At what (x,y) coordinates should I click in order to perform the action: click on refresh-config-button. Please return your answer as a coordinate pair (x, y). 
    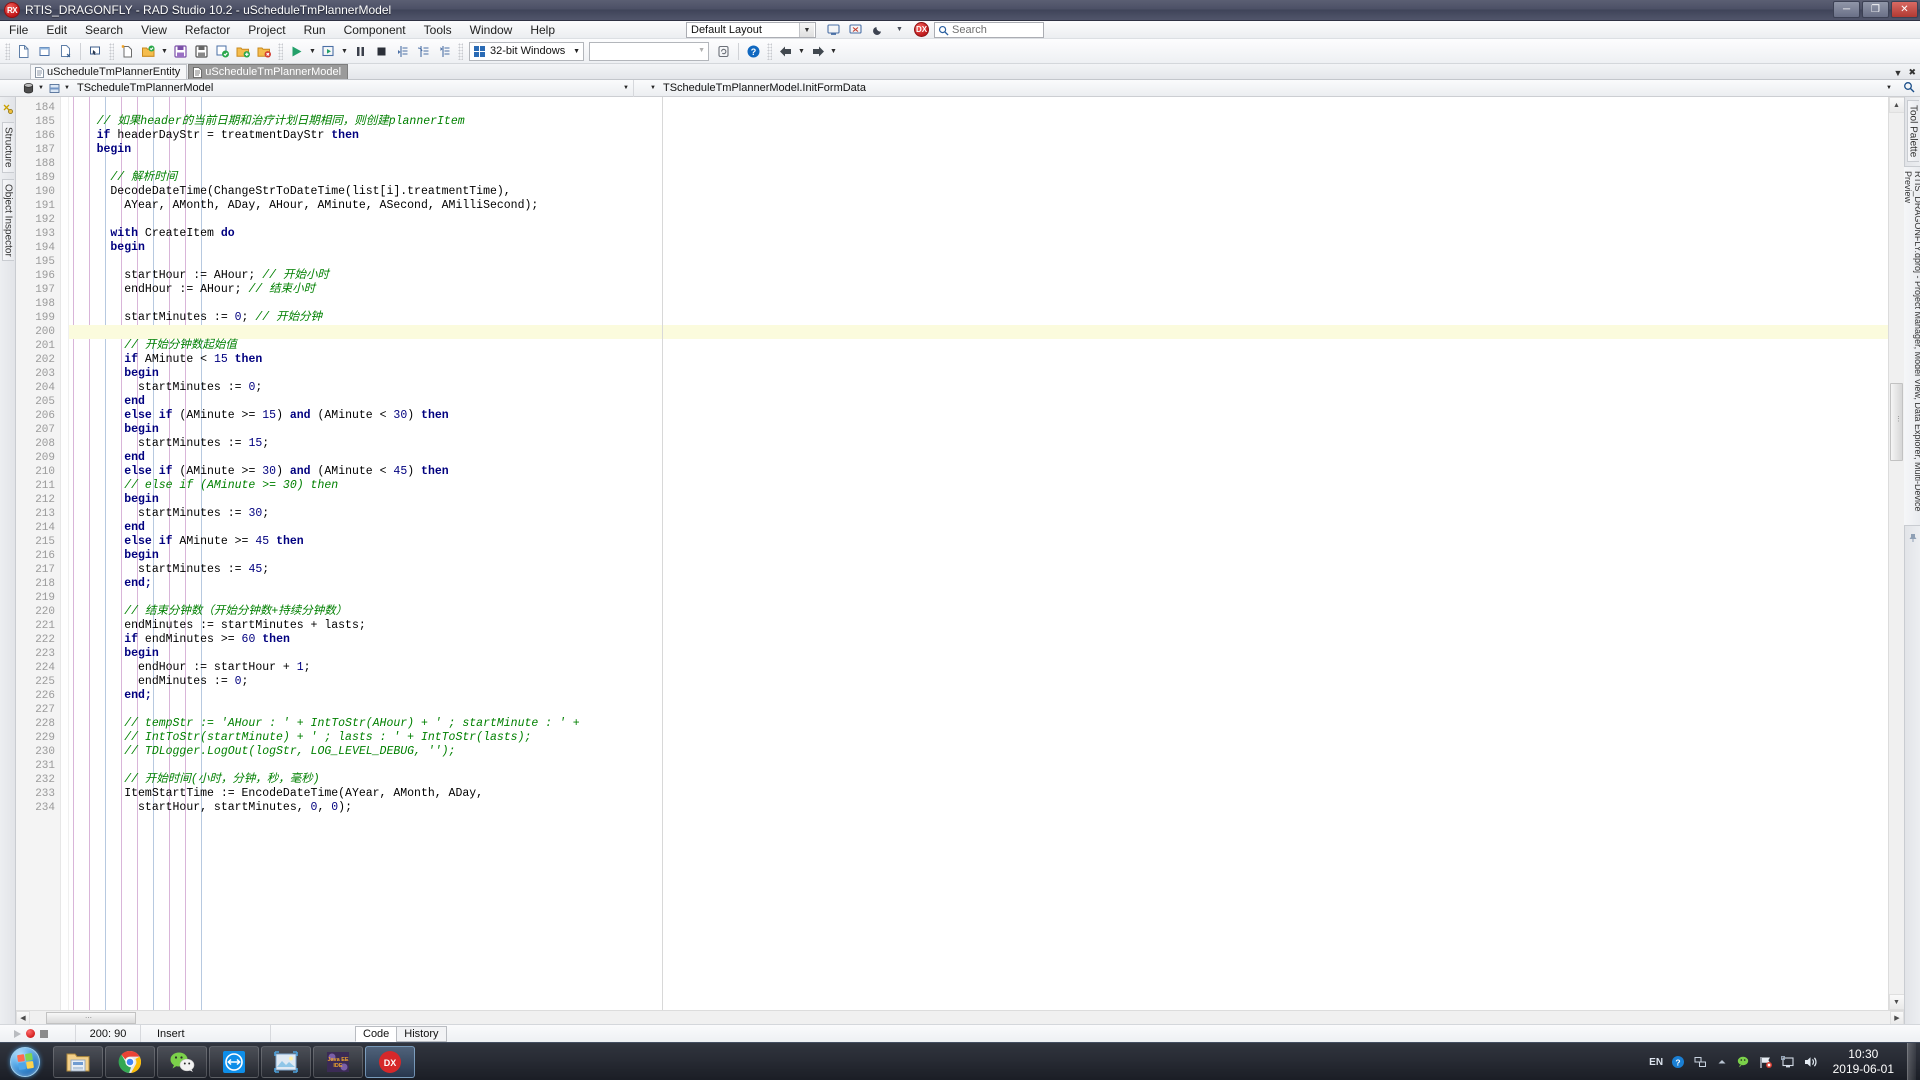
    Looking at the image, I should click on (723, 51).